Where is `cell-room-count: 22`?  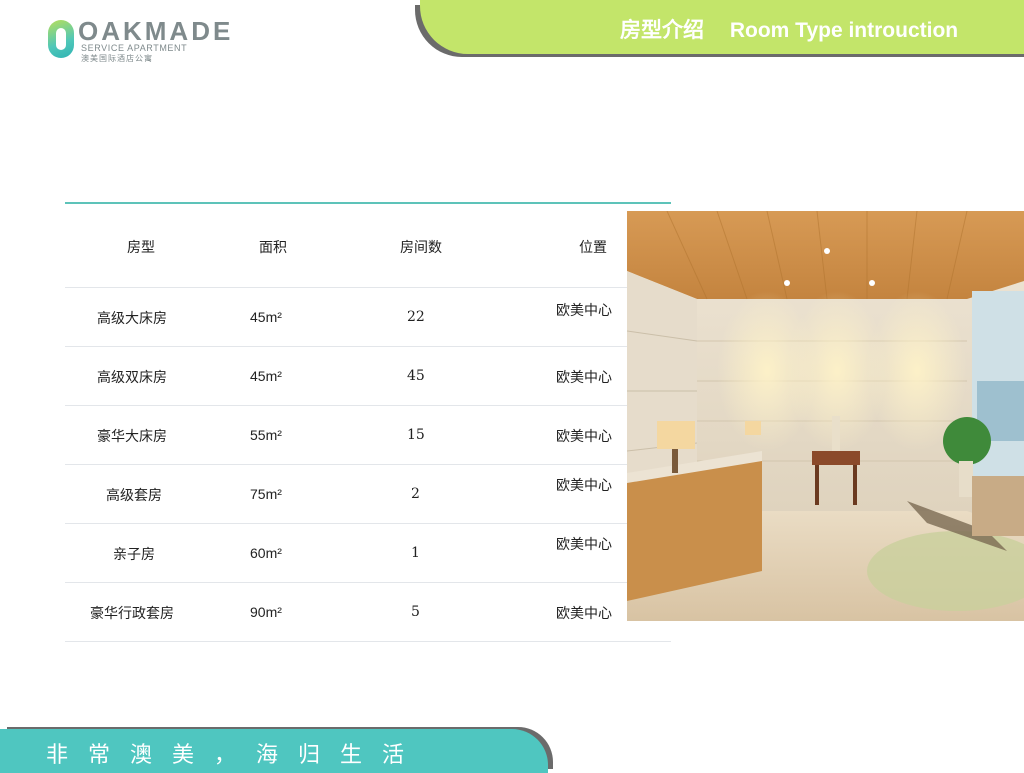
cell-room-count: 22 is located at coordinates (416, 317).